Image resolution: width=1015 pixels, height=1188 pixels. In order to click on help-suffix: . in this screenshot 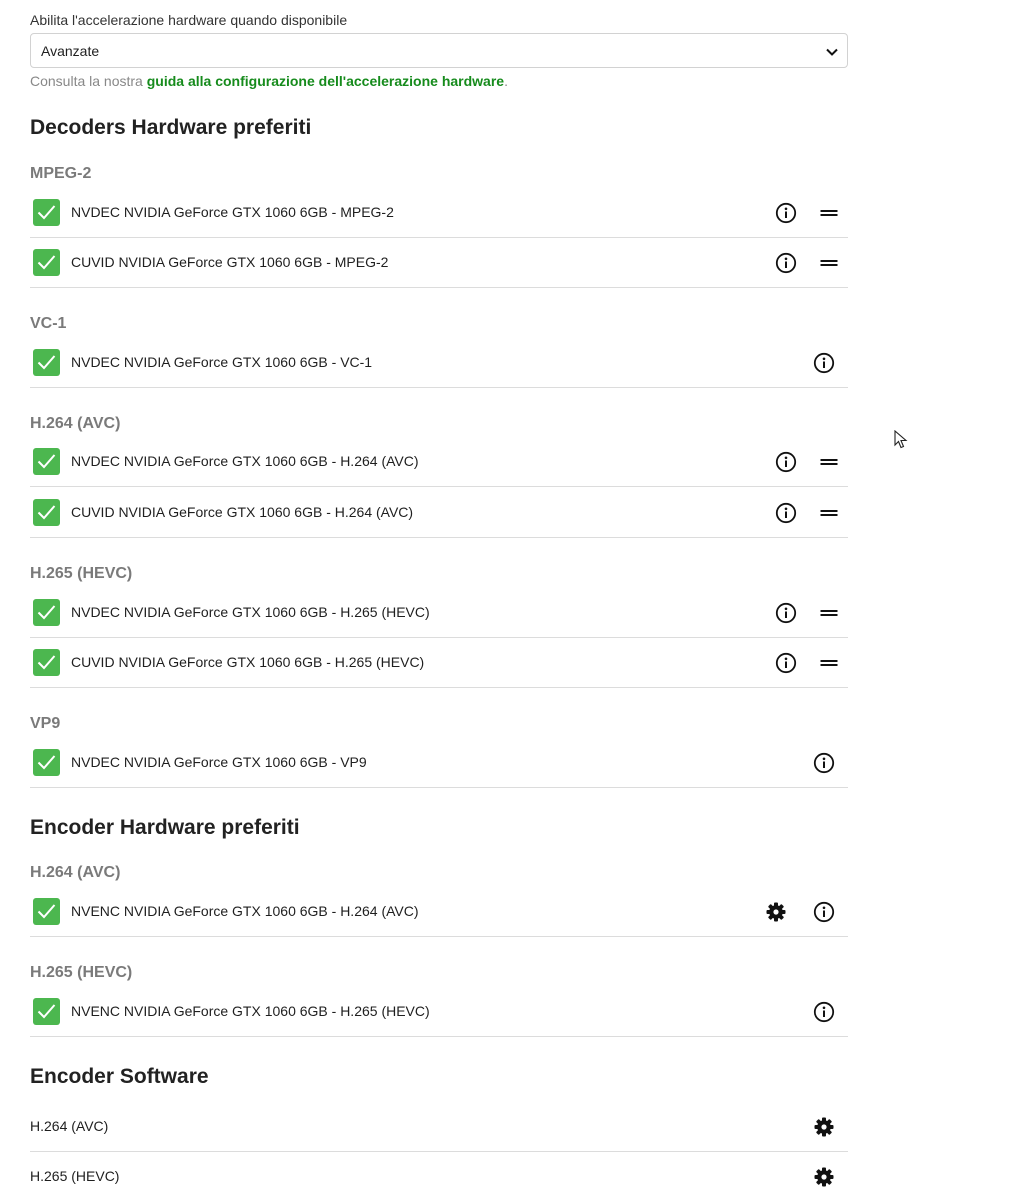, I will do `click(506, 81)`.